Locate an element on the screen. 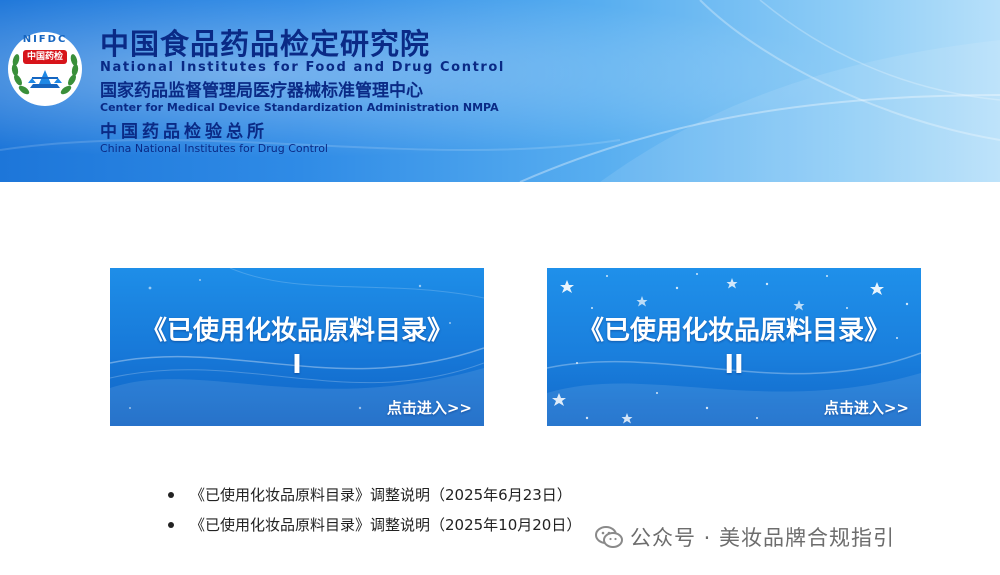 This screenshot has width=1000, height=575. logo-ring-text: NIFDC is located at coordinates (45, 39).